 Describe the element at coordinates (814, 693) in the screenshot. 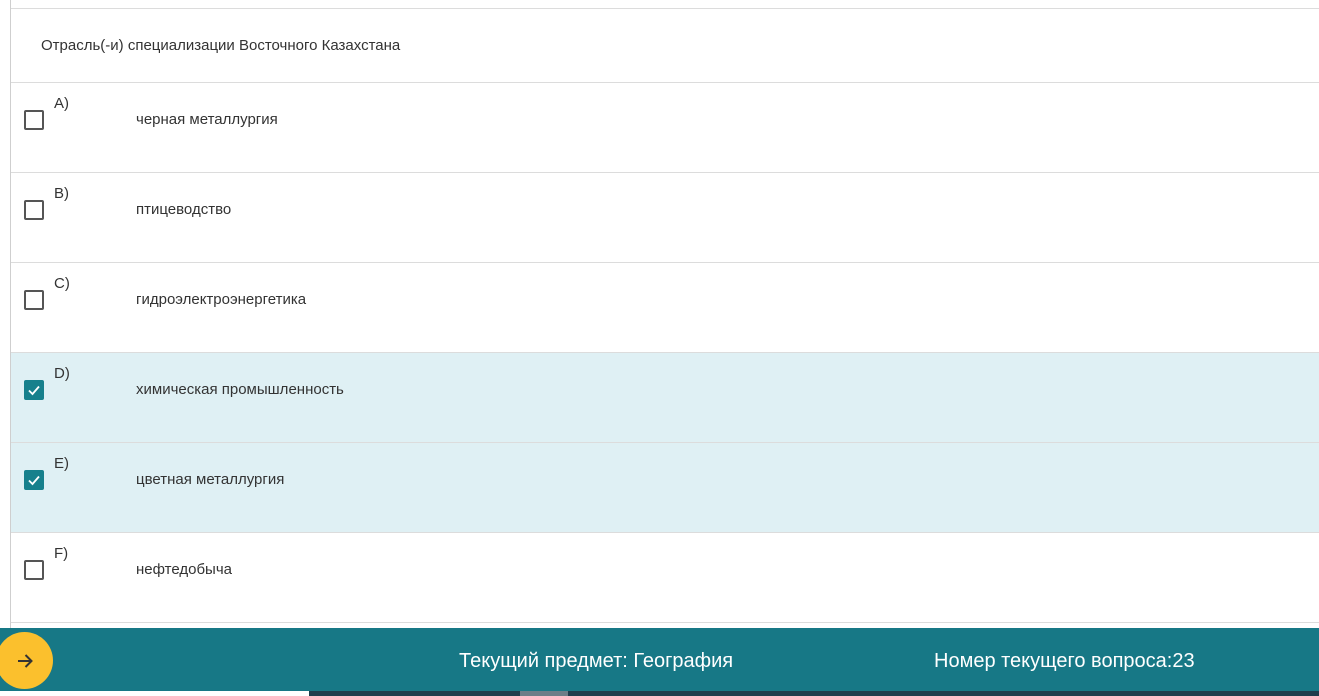

I see `taskbar-edge` at that location.